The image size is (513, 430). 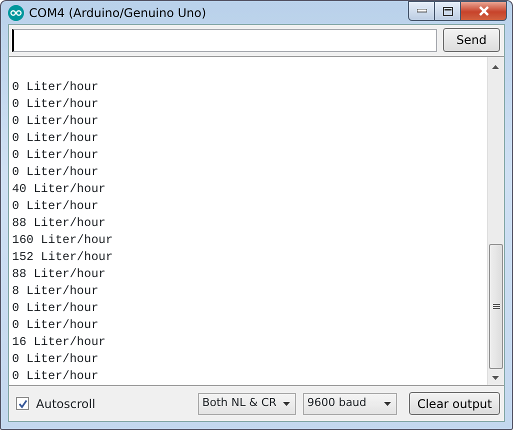 I want to click on send-button: Send, so click(x=471, y=40).